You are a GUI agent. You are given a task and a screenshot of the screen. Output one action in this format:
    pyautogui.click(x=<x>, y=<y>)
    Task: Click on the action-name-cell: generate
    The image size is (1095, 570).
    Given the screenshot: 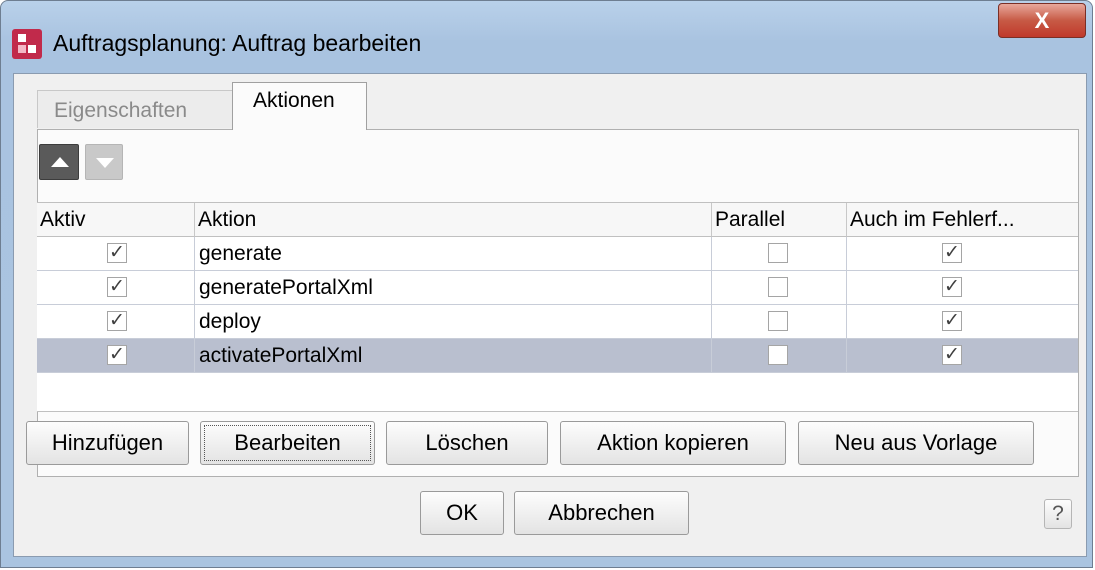 What is the action you would take?
    pyautogui.click(x=453, y=253)
    